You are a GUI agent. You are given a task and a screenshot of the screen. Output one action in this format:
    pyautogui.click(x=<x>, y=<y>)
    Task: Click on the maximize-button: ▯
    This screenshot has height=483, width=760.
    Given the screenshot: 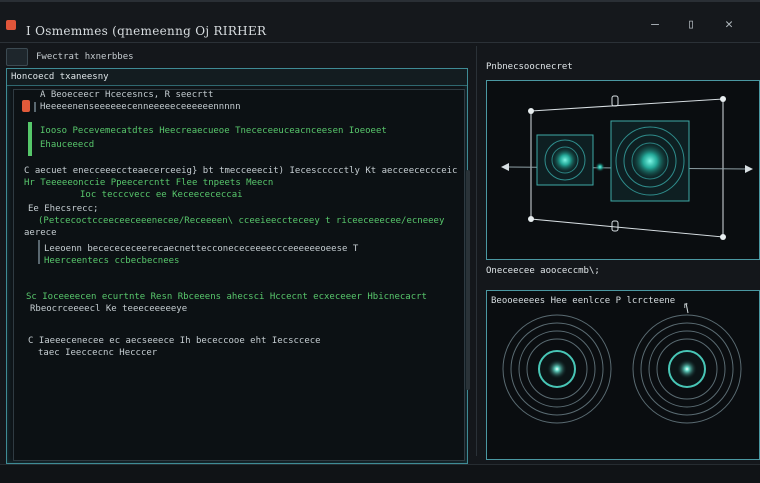 What is the action you would take?
    pyautogui.click(x=691, y=25)
    